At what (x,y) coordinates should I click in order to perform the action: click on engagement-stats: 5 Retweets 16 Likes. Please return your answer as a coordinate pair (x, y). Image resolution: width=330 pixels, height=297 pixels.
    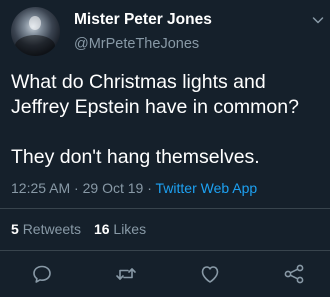
    Looking at the image, I should click on (78, 229).